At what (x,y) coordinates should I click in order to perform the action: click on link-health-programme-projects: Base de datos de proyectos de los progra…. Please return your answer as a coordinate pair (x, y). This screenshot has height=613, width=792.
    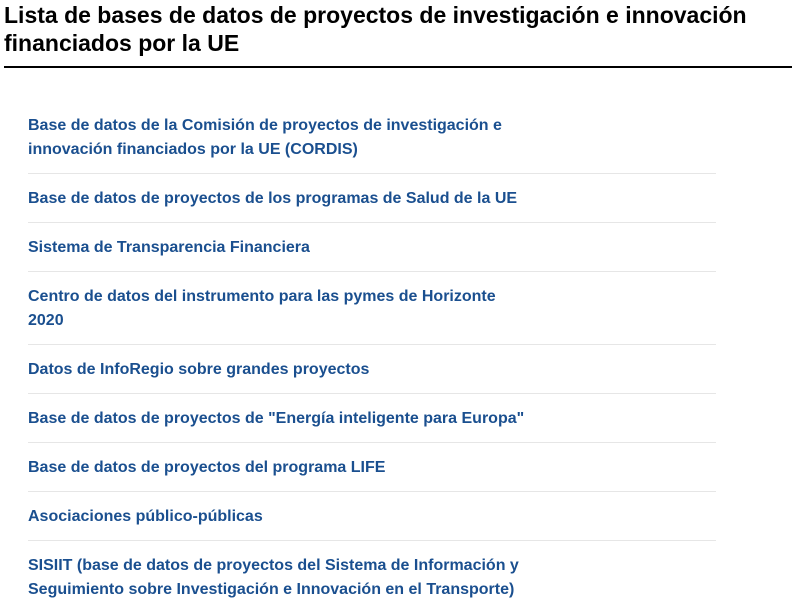
    Looking at the image, I should click on (278, 199).